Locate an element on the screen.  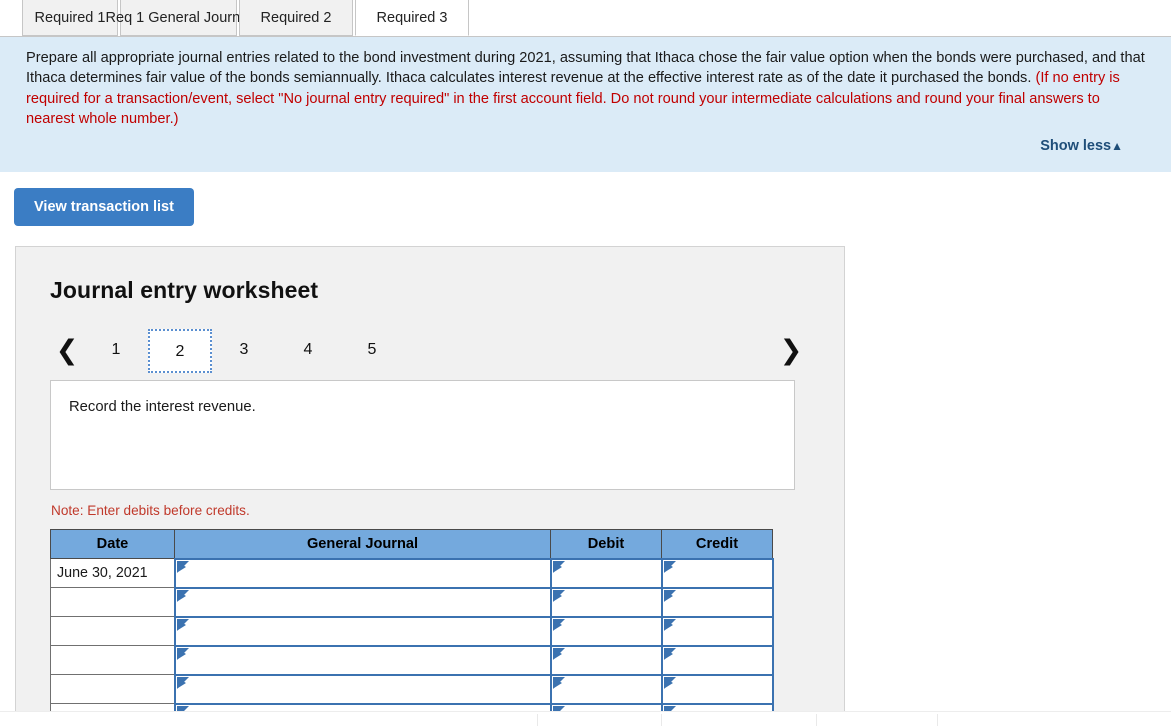
tab-label: Required 1 is located at coordinates (70, 18).